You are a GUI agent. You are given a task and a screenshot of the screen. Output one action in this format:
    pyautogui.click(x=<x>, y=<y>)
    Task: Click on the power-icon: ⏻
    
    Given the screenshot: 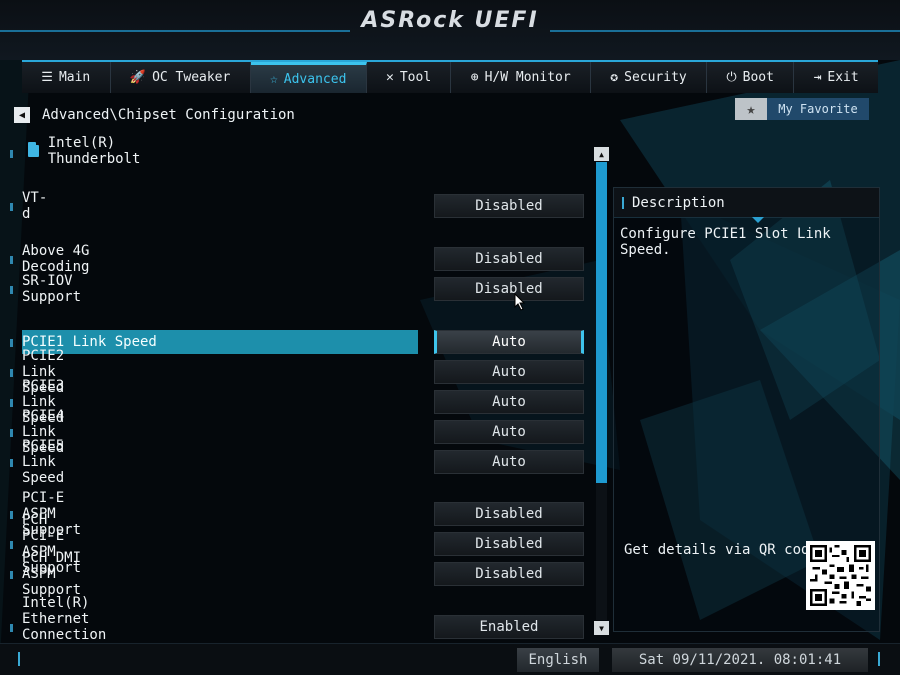 What is the action you would take?
    pyautogui.click(x=731, y=77)
    